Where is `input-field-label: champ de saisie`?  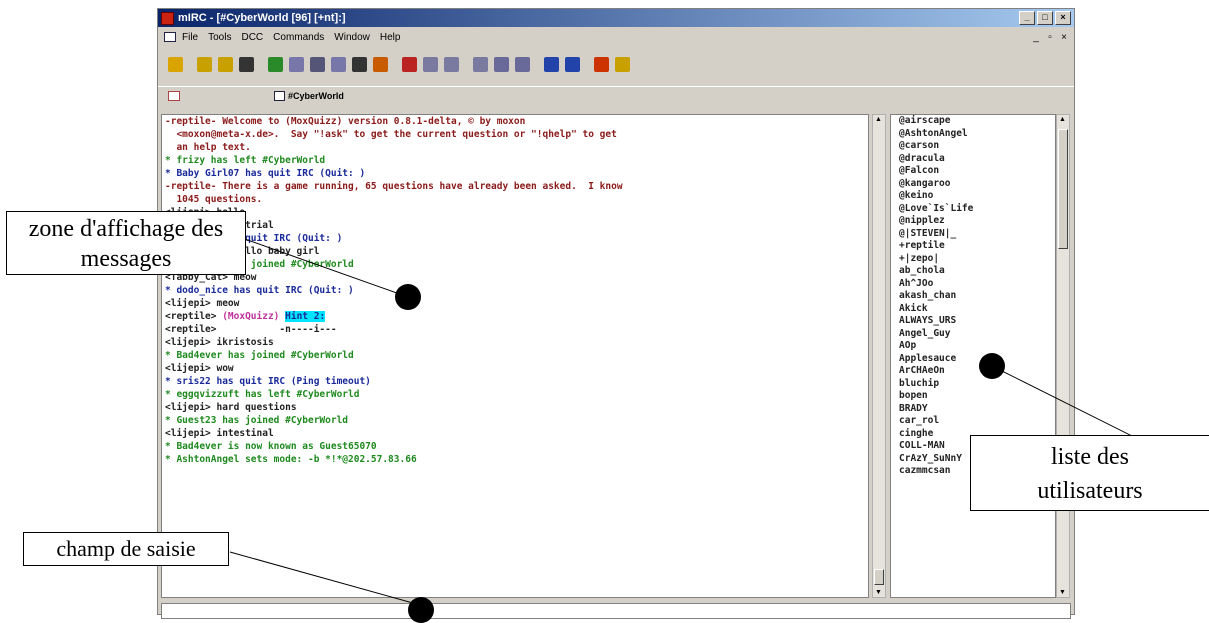
input-field-label: champ de saisie is located at coordinates (126, 549).